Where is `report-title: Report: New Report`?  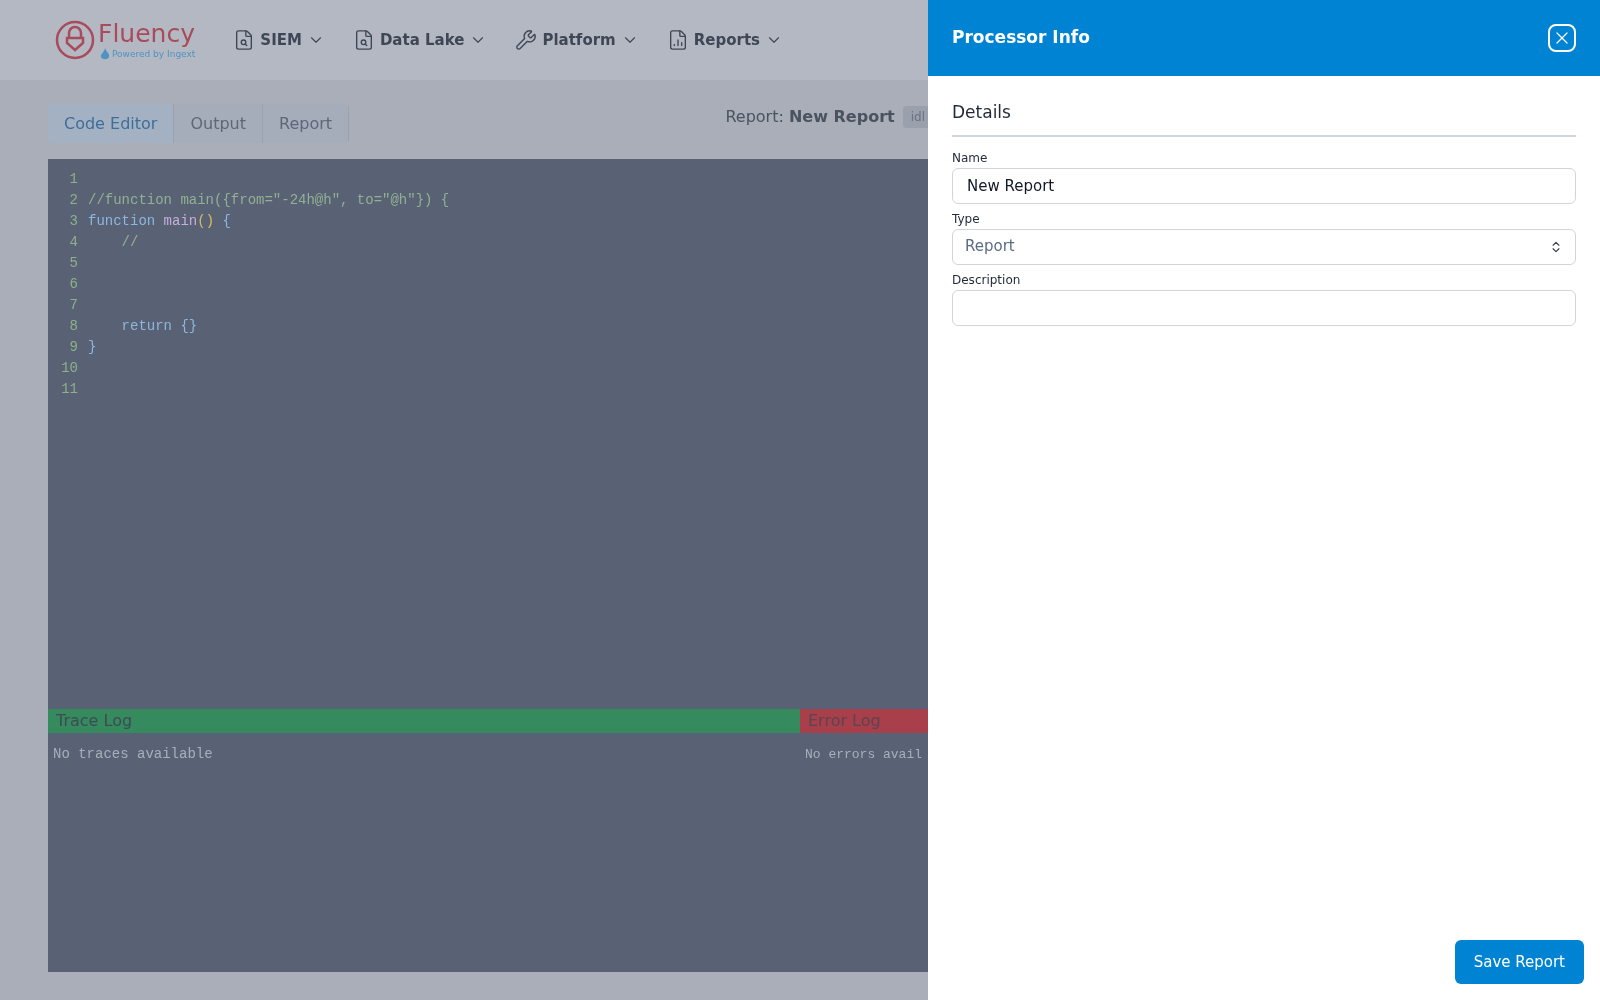
report-title: Report: New Report is located at coordinates (810, 116).